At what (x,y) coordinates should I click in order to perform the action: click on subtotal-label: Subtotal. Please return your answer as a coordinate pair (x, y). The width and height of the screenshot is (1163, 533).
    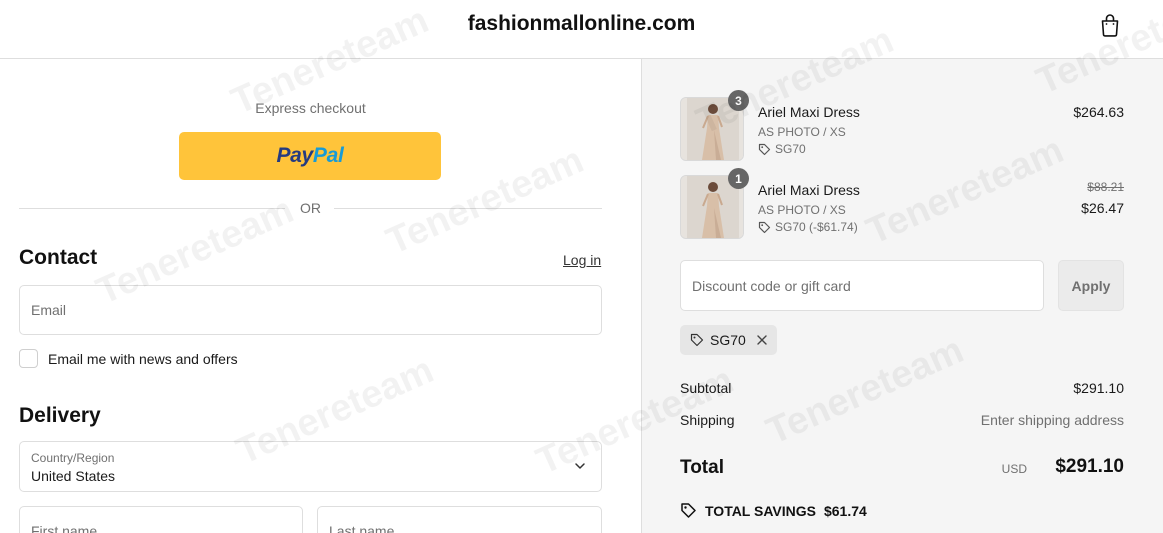
    Looking at the image, I should click on (706, 388).